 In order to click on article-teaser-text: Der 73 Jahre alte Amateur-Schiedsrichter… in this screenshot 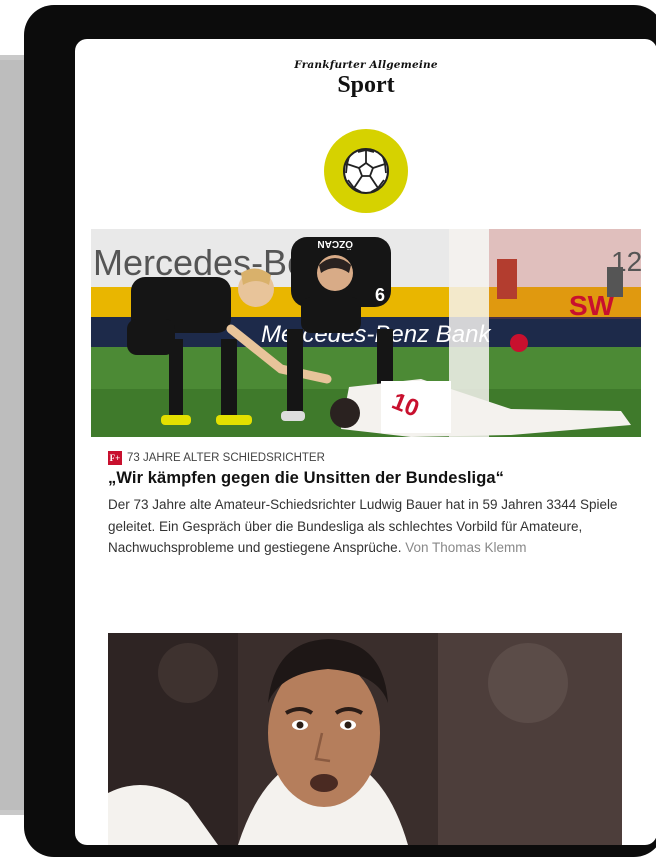, I will do `click(368, 526)`.